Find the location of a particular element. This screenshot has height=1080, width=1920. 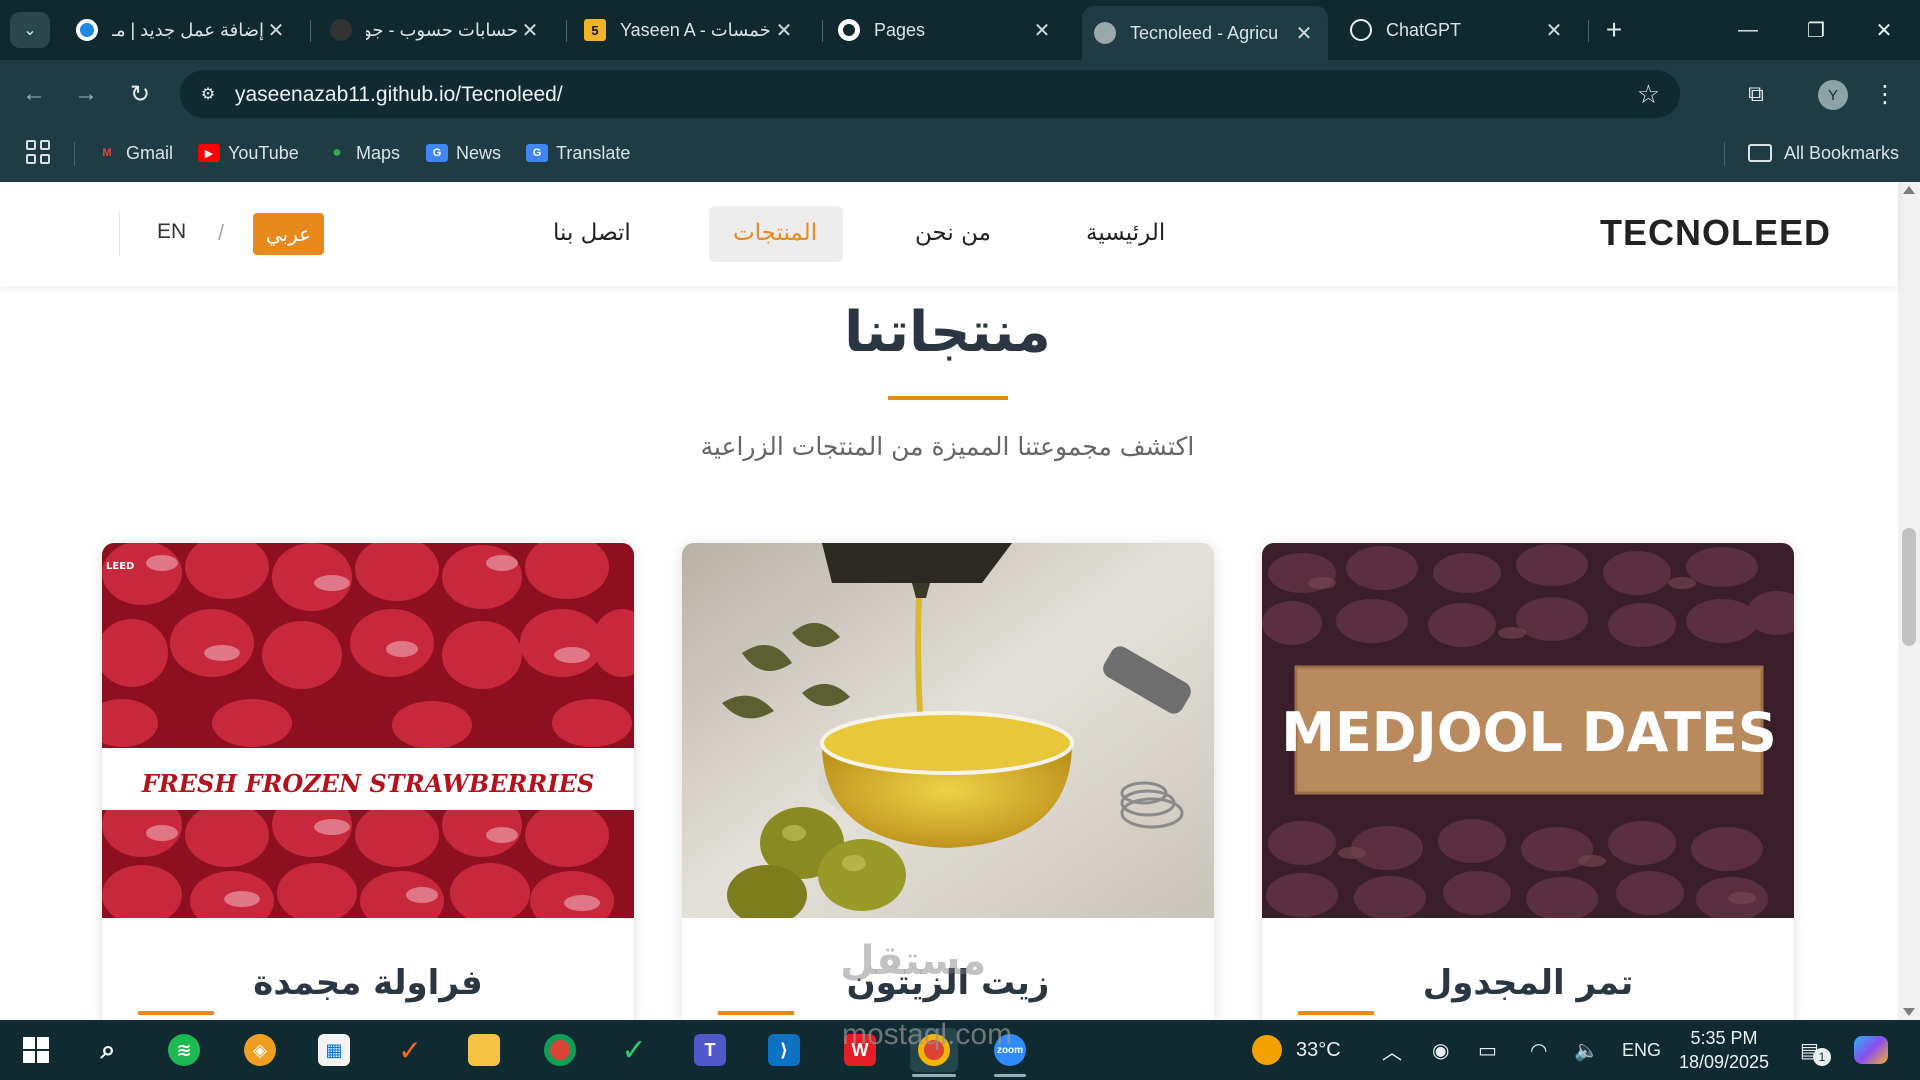

globe-icon is located at coordinates (1105, 33).